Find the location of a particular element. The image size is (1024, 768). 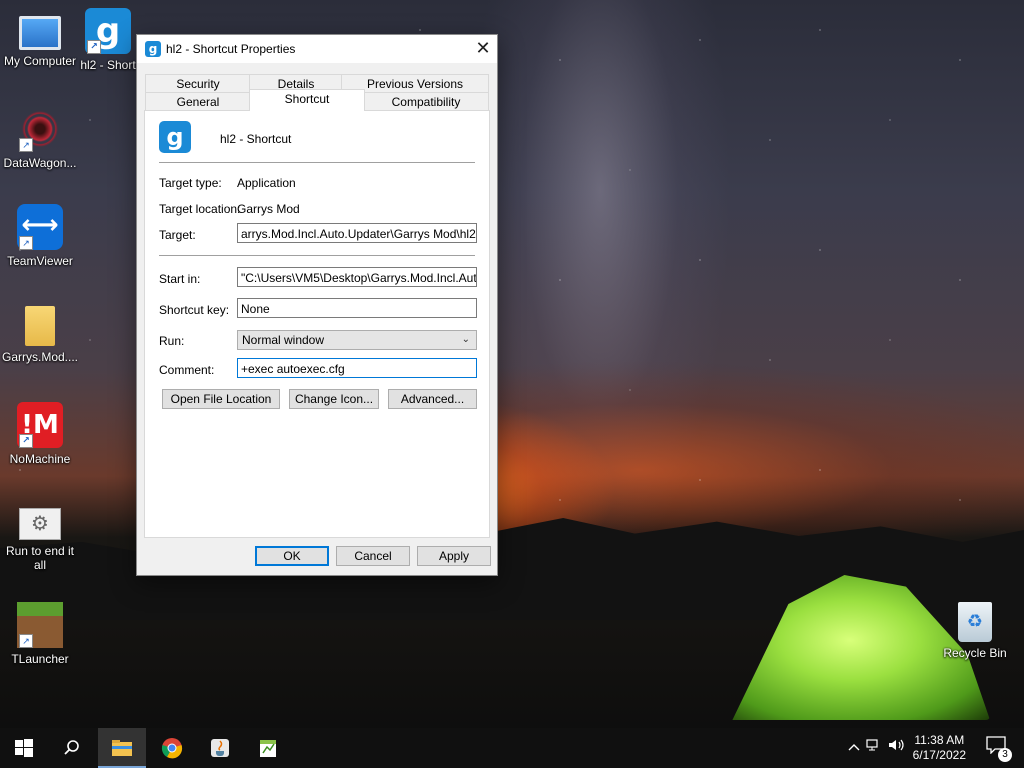

open-file-location-button: Open File Location is located at coordinates (221, 399).